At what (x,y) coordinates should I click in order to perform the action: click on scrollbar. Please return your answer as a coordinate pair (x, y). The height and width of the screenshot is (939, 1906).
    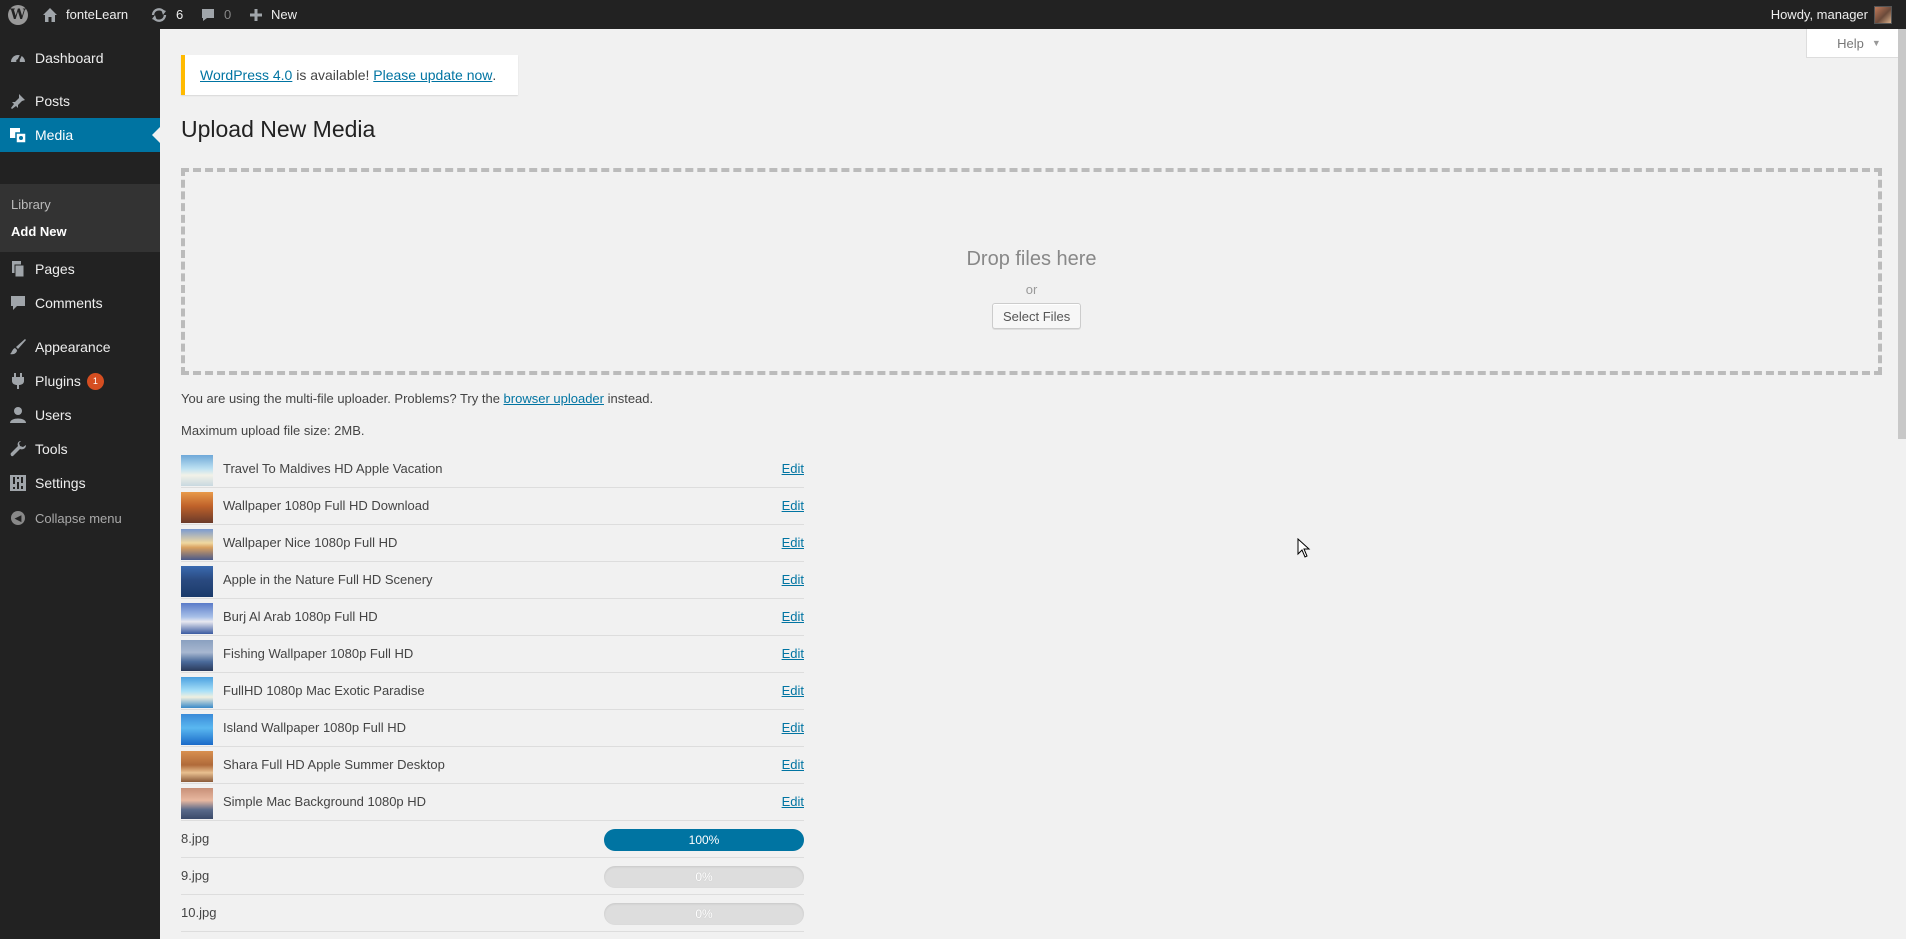
    Looking at the image, I should click on (1902, 234).